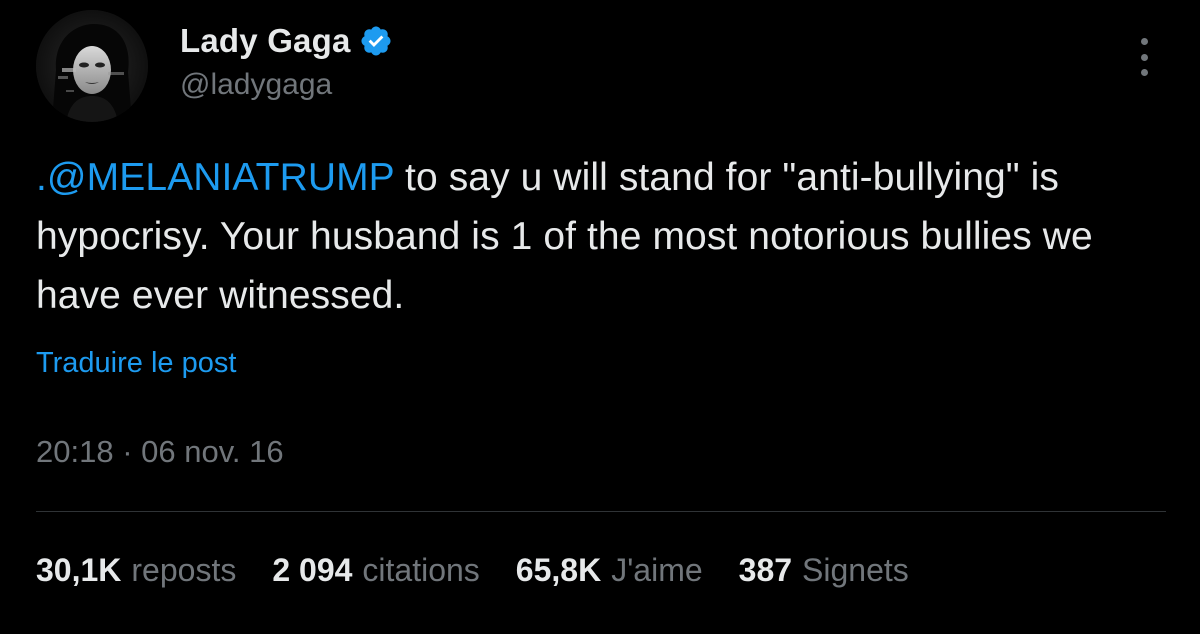  Describe the element at coordinates (136, 363) in the screenshot. I see `translate-post-link: Traduire le post` at that location.